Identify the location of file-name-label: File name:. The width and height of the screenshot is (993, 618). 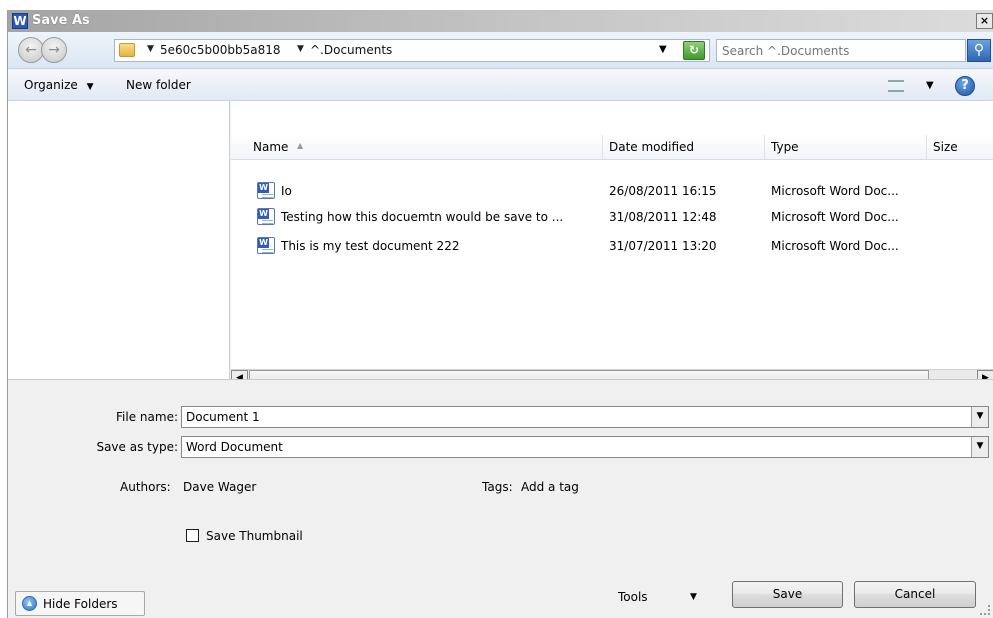
(147, 417).